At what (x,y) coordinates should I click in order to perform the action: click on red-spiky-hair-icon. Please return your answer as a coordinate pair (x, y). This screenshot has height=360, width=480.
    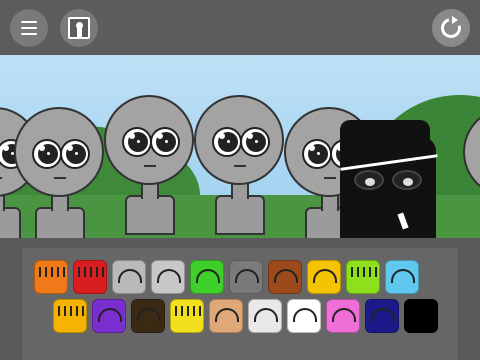
    Looking at the image, I should click on (90, 277).